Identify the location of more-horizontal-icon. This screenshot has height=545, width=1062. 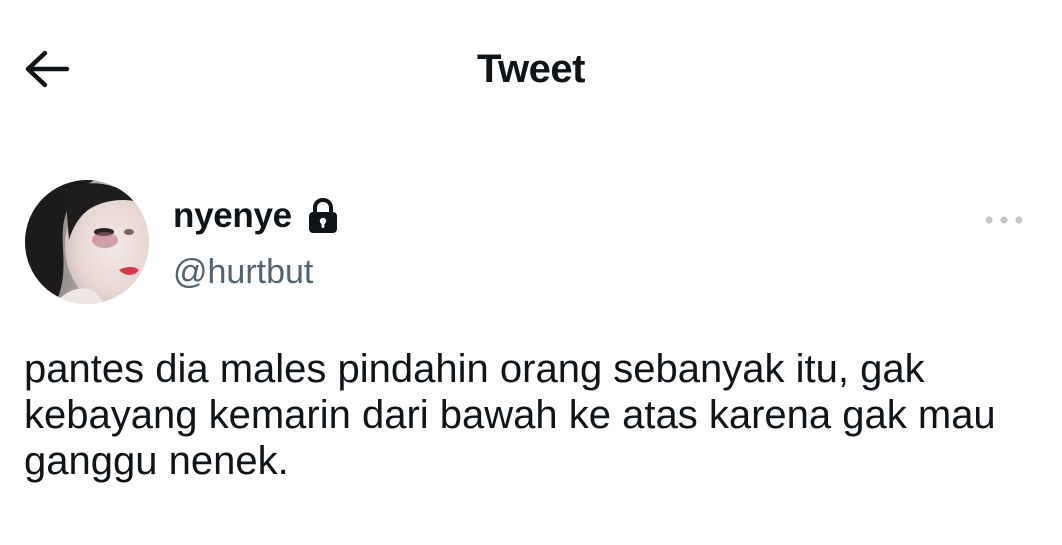
(1004, 220).